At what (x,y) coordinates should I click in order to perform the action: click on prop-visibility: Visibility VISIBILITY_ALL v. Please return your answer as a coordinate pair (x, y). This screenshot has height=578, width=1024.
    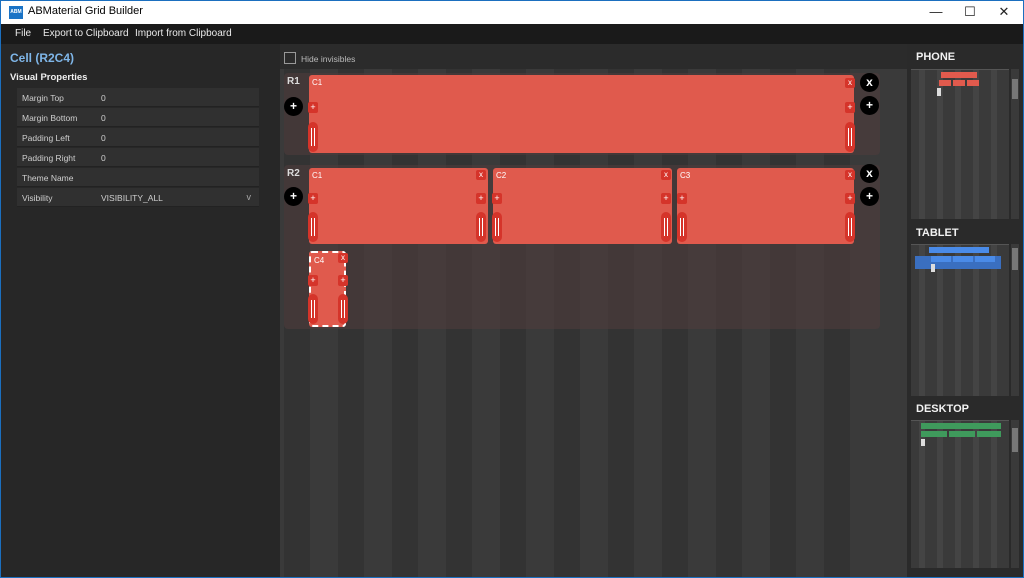
    Looking at the image, I should click on (138, 197).